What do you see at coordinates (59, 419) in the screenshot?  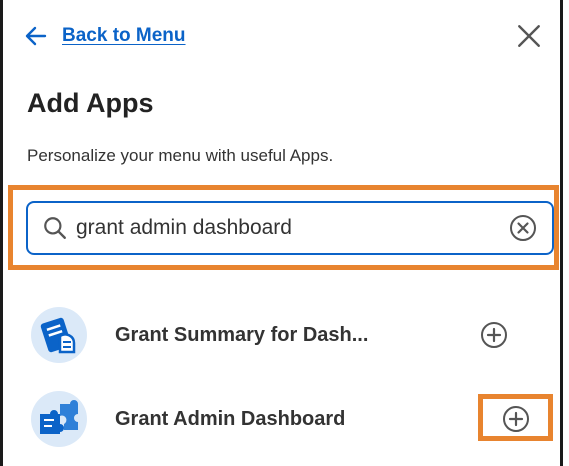 I see `puzzle-pieces-icon` at bounding box center [59, 419].